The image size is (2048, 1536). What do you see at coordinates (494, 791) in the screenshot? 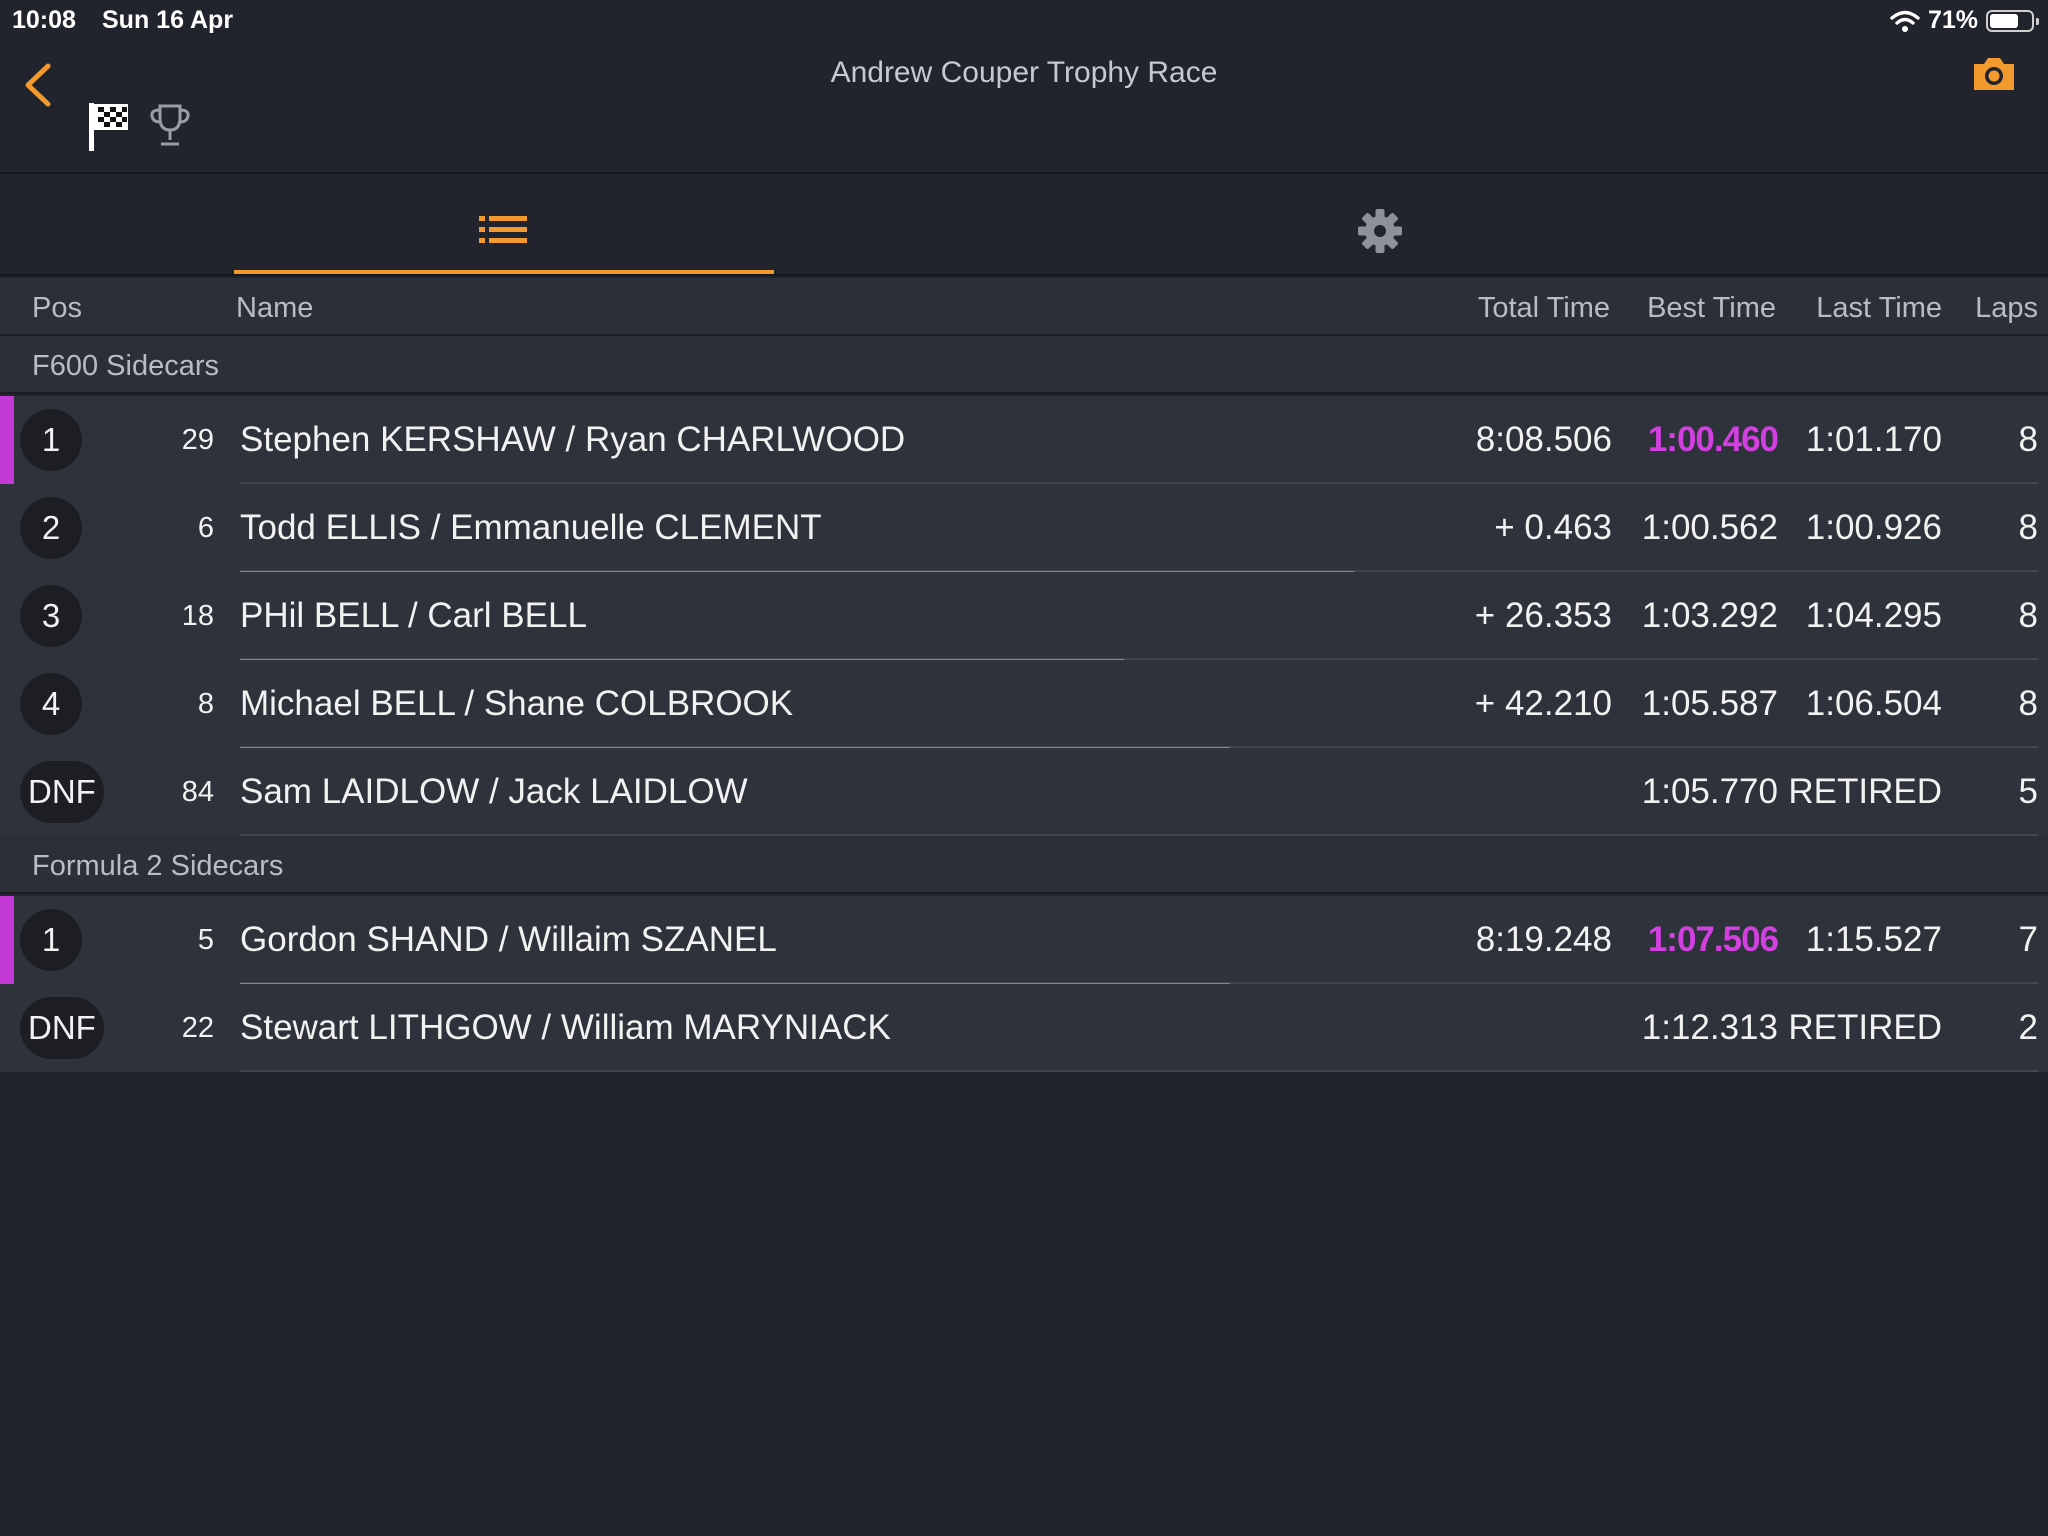
I see `competitor-name: Sam LAIDLOW / Jack LAIDLOW` at bounding box center [494, 791].